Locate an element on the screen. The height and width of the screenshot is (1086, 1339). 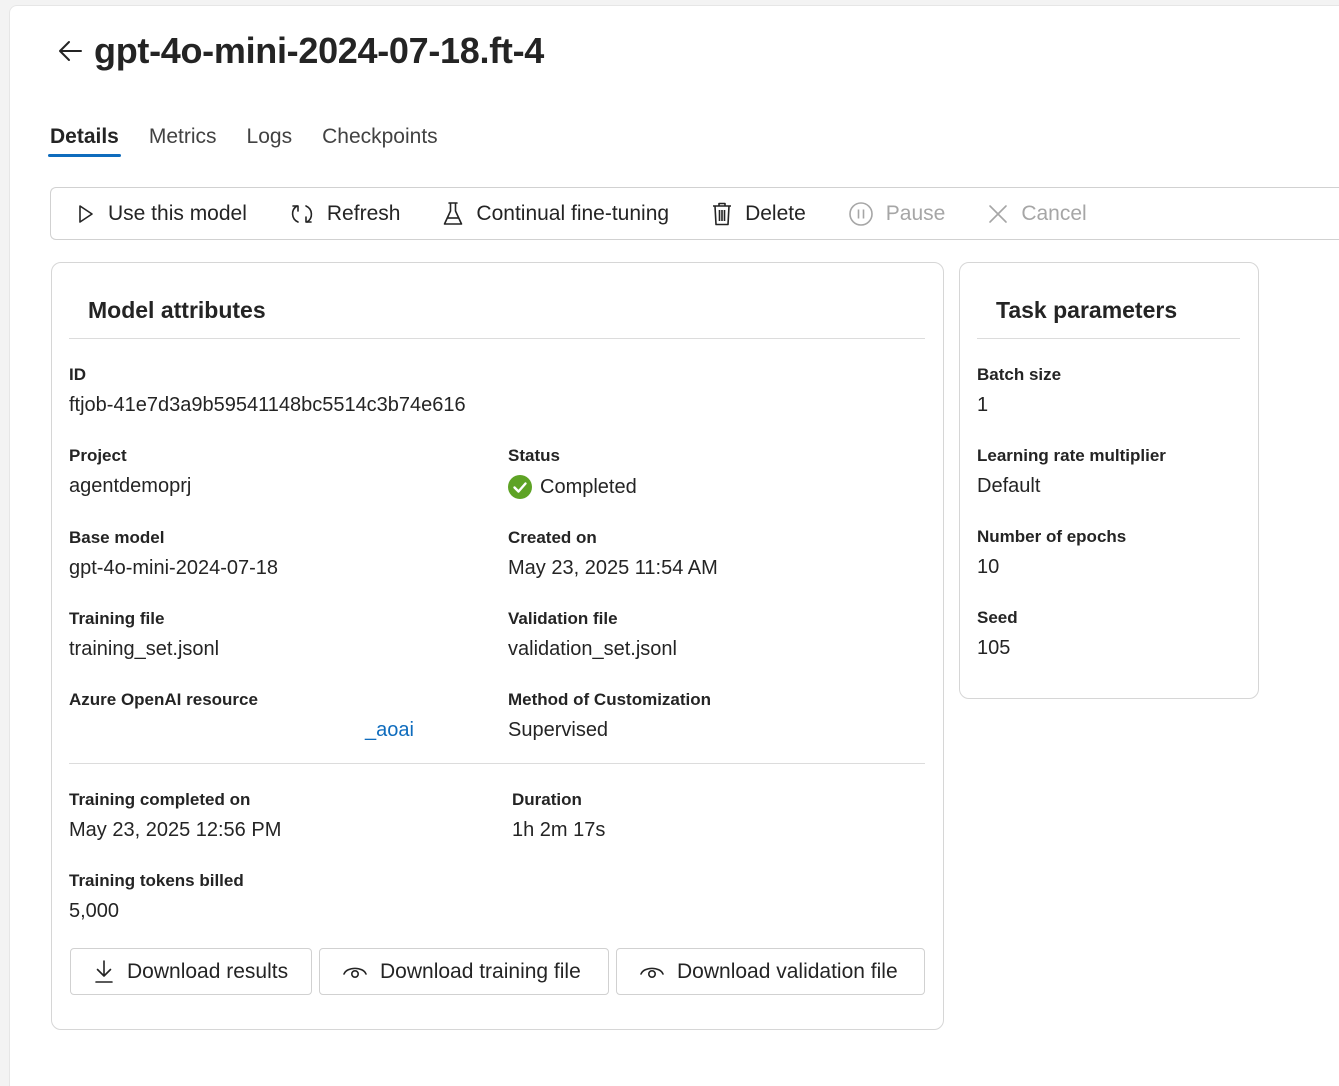
base-model-field: Base model gpt-4o-mini-2024-07-18 is located at coordinates (173, 554).